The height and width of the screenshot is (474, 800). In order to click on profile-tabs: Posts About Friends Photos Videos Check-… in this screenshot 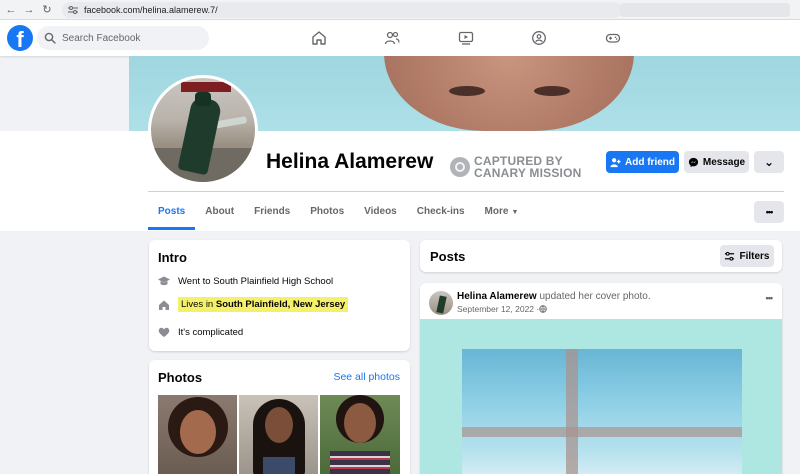, I will do `click(338, 212)`.